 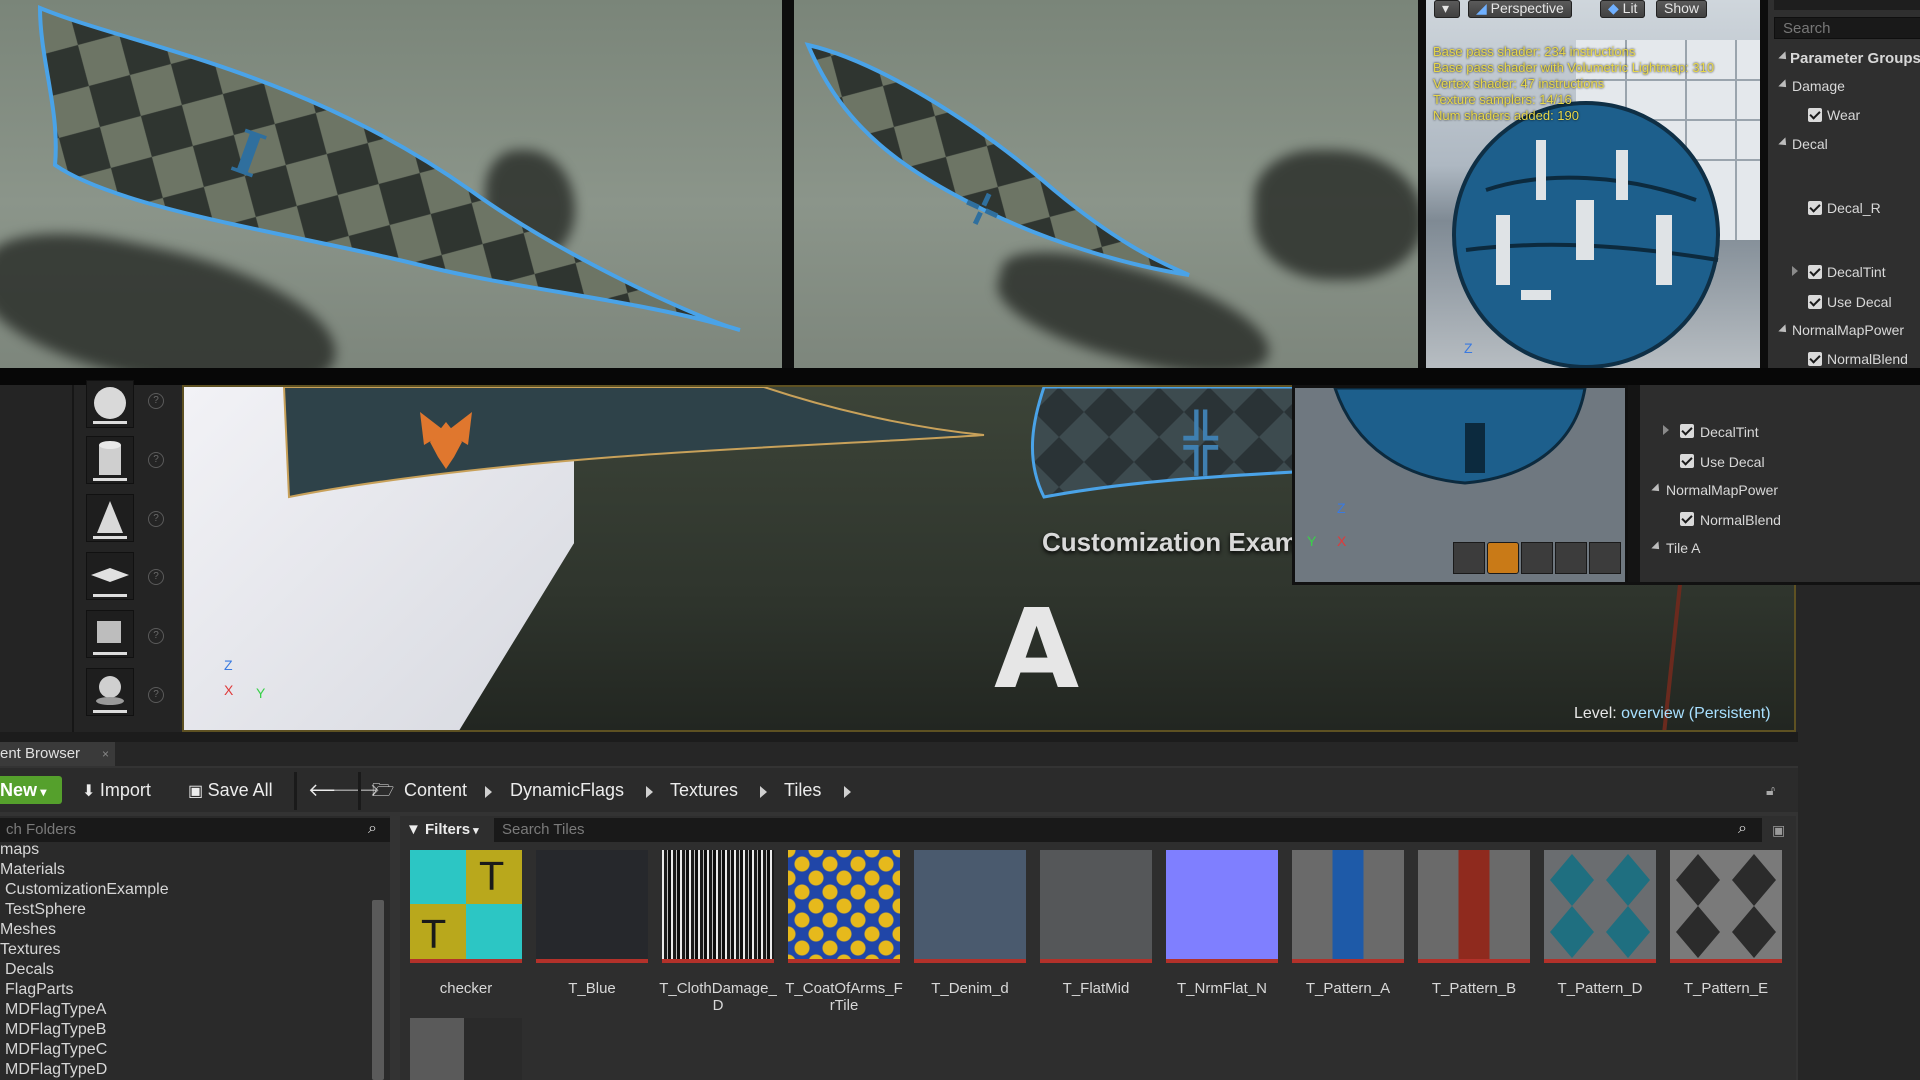 What do you see at coordinates (592, 906) in the screenshot?
I see `asset-thumbnail-t-blue` at bounding box center [592, 906].